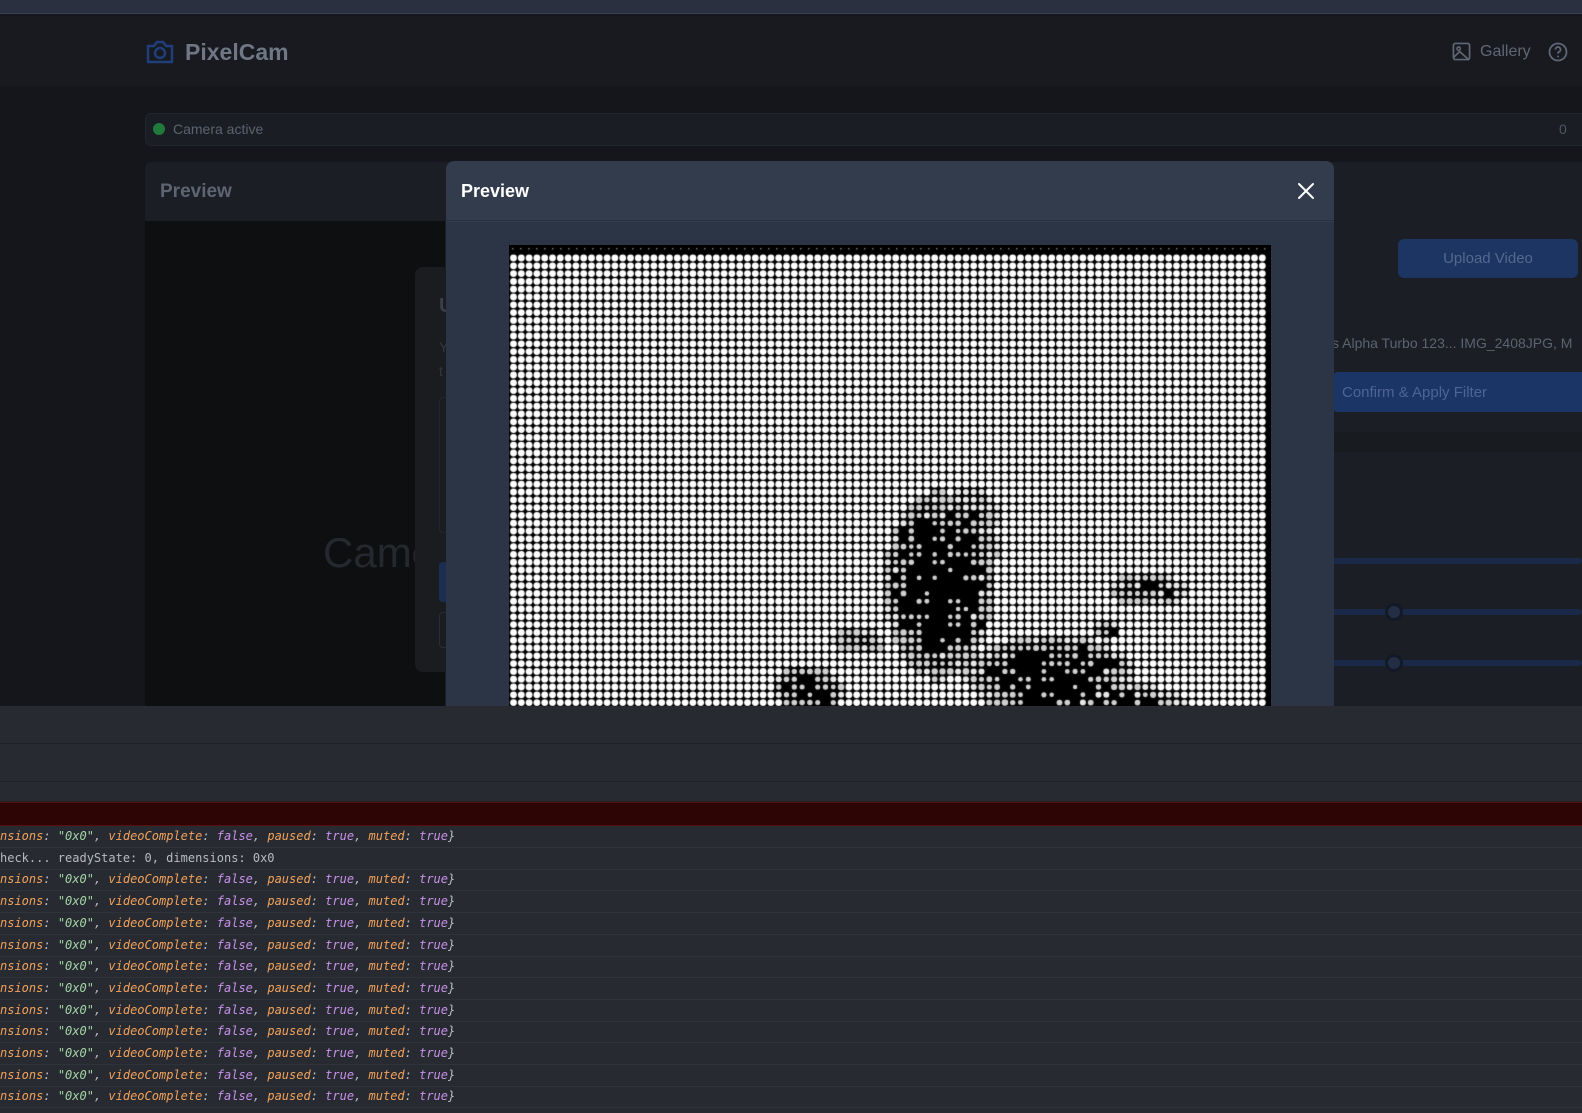 This screenshot has width=1582, height=1113. Describe the element at coordinates (791, 725) in the screenshot. I see `devtools-toolbar` at that location.